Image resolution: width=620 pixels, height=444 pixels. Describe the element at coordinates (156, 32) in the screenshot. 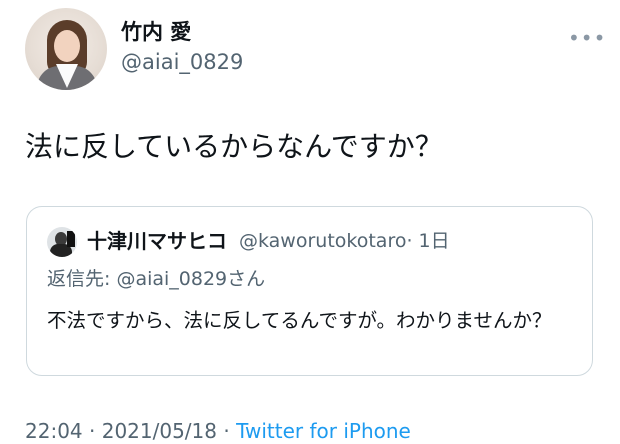

I see `author-name: 竹内 愛` at that location.